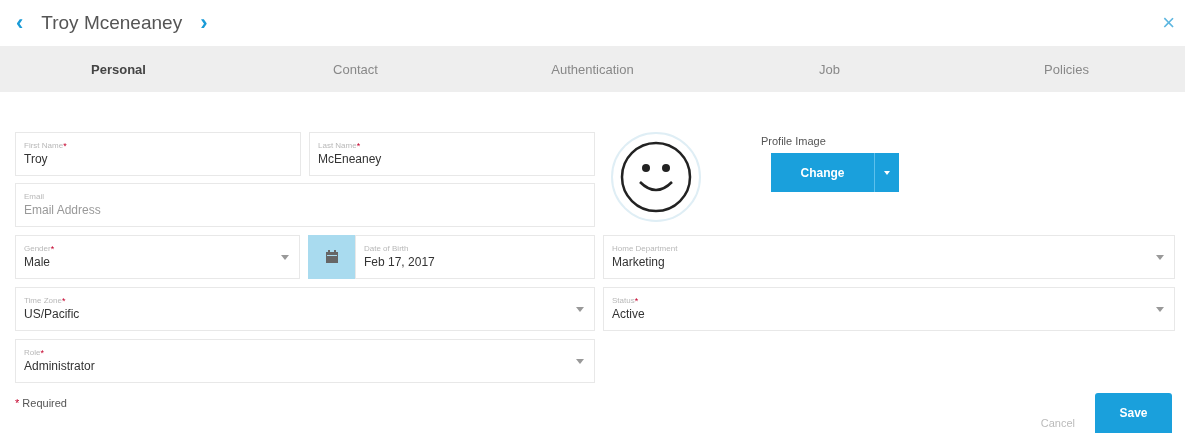  I want to click on close-button: ×, so click(1168, 23).